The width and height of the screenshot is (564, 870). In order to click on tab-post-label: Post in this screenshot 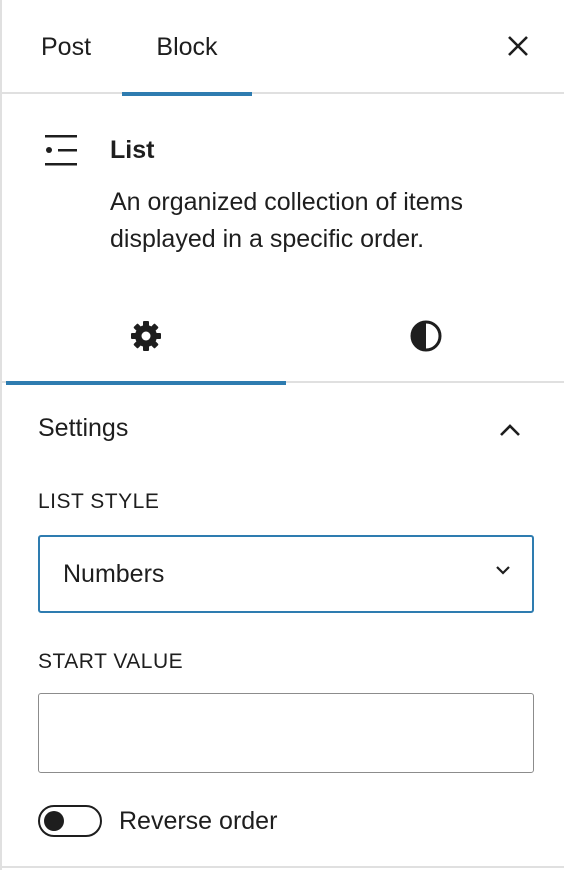, I will do `click(66, 46)`.